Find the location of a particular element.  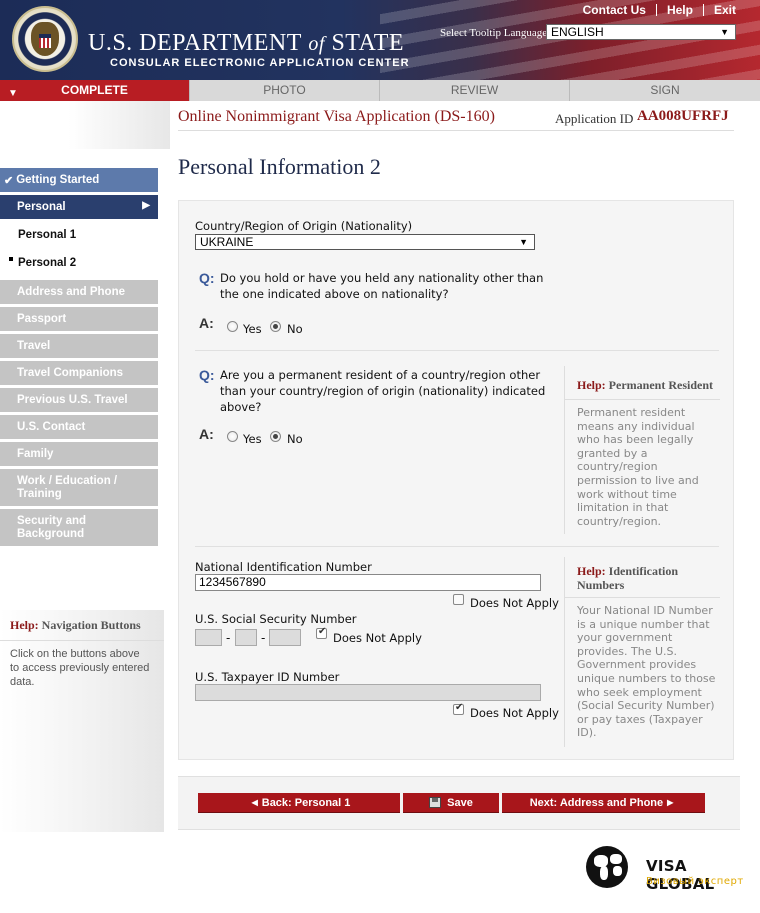

triangle-right-icon: ▶ is located at coordinates (670, 802).